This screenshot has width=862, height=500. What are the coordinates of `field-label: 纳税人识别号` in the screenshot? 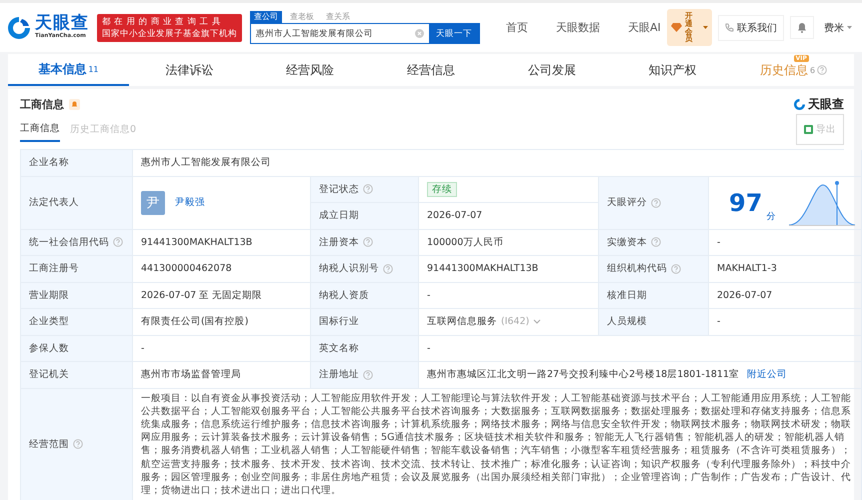 It's located at (349, 269).